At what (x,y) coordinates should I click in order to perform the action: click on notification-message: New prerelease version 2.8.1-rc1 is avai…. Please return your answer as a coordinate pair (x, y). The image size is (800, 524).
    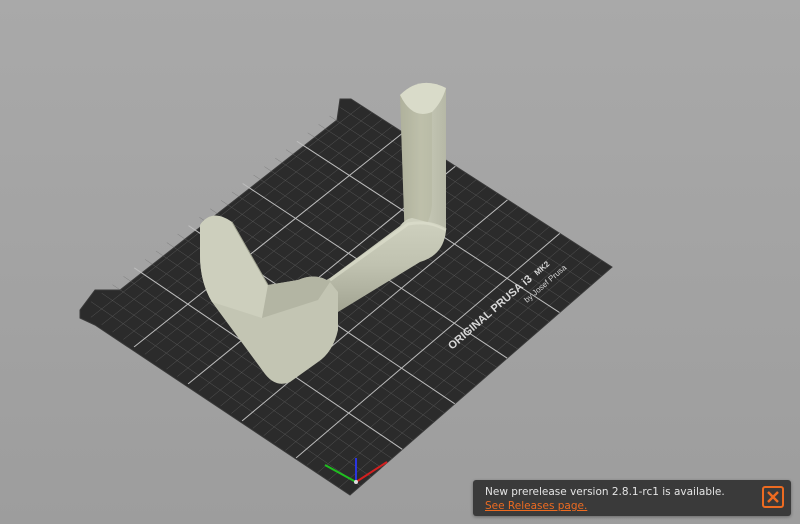
    Looking at the image, I should click on (605, 492).